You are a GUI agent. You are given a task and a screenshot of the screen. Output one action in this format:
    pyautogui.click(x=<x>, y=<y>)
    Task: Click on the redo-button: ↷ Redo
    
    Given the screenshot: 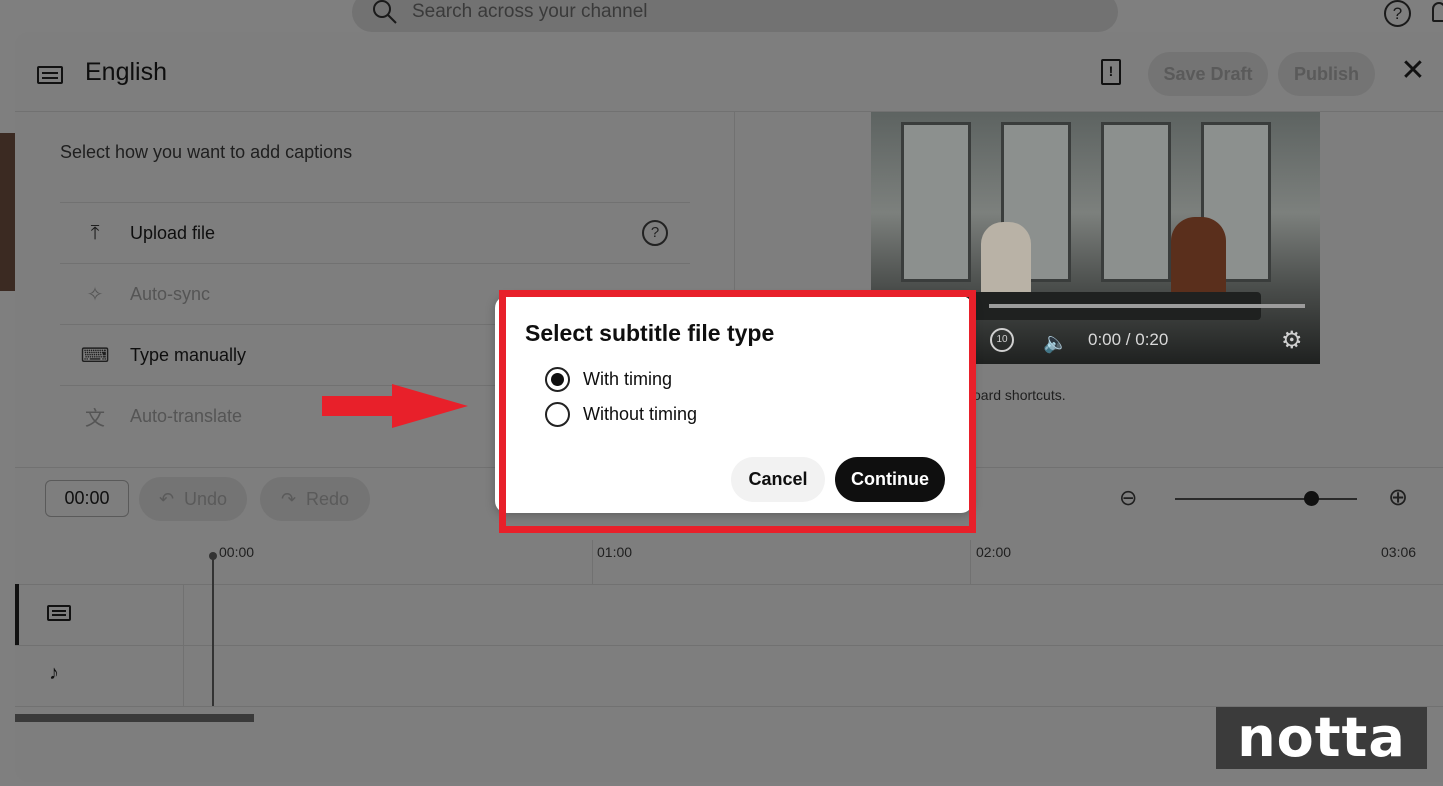 What is the action you would take?
    pyautogui.click(x=315, y=499)
    